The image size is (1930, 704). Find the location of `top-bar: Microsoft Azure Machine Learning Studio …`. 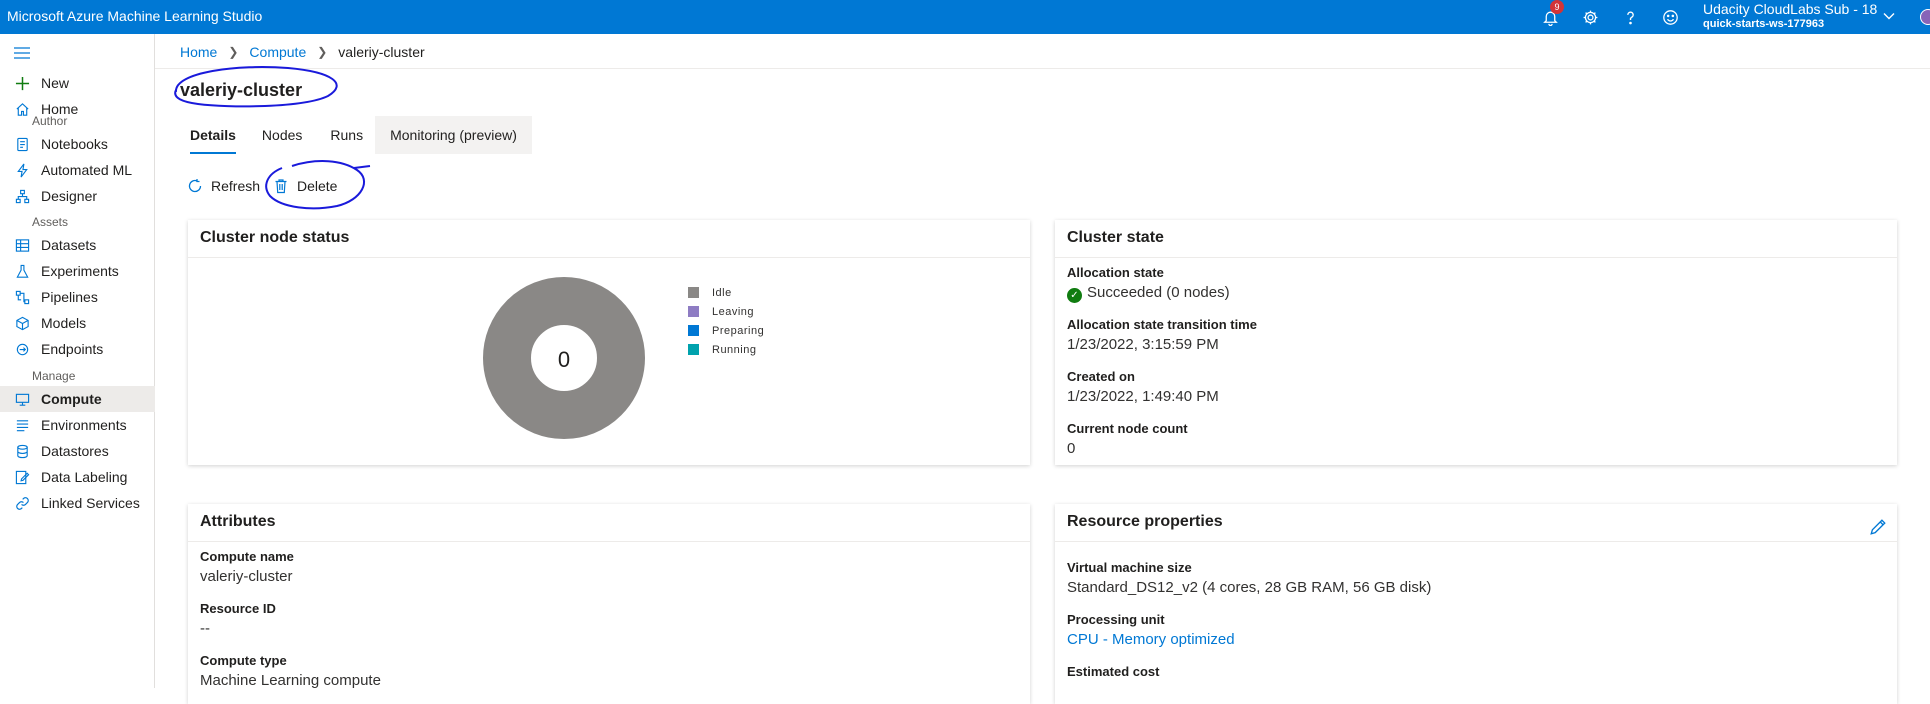

top-bar: Microsoft Azure Machine Learning Studio … is located at coordinates (965, 17).